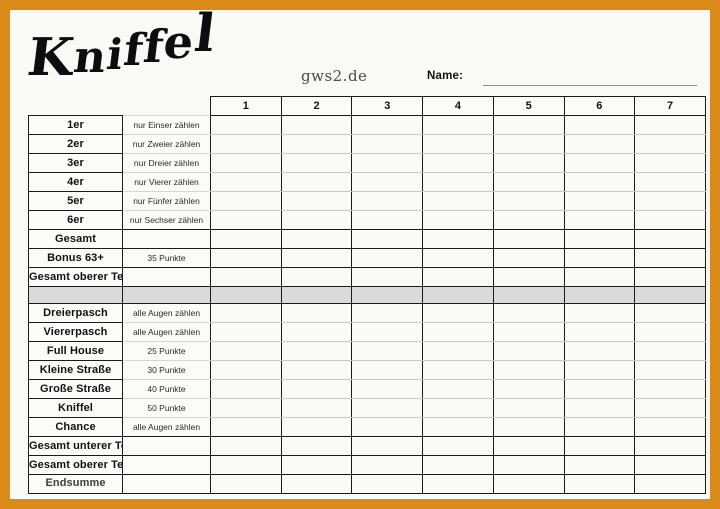 This screenshot has height=509, width=720. What do you see at coordinates (458, 106) in the screenshot?
I see `column-header-4: 4` at bounding box center [458, 106].